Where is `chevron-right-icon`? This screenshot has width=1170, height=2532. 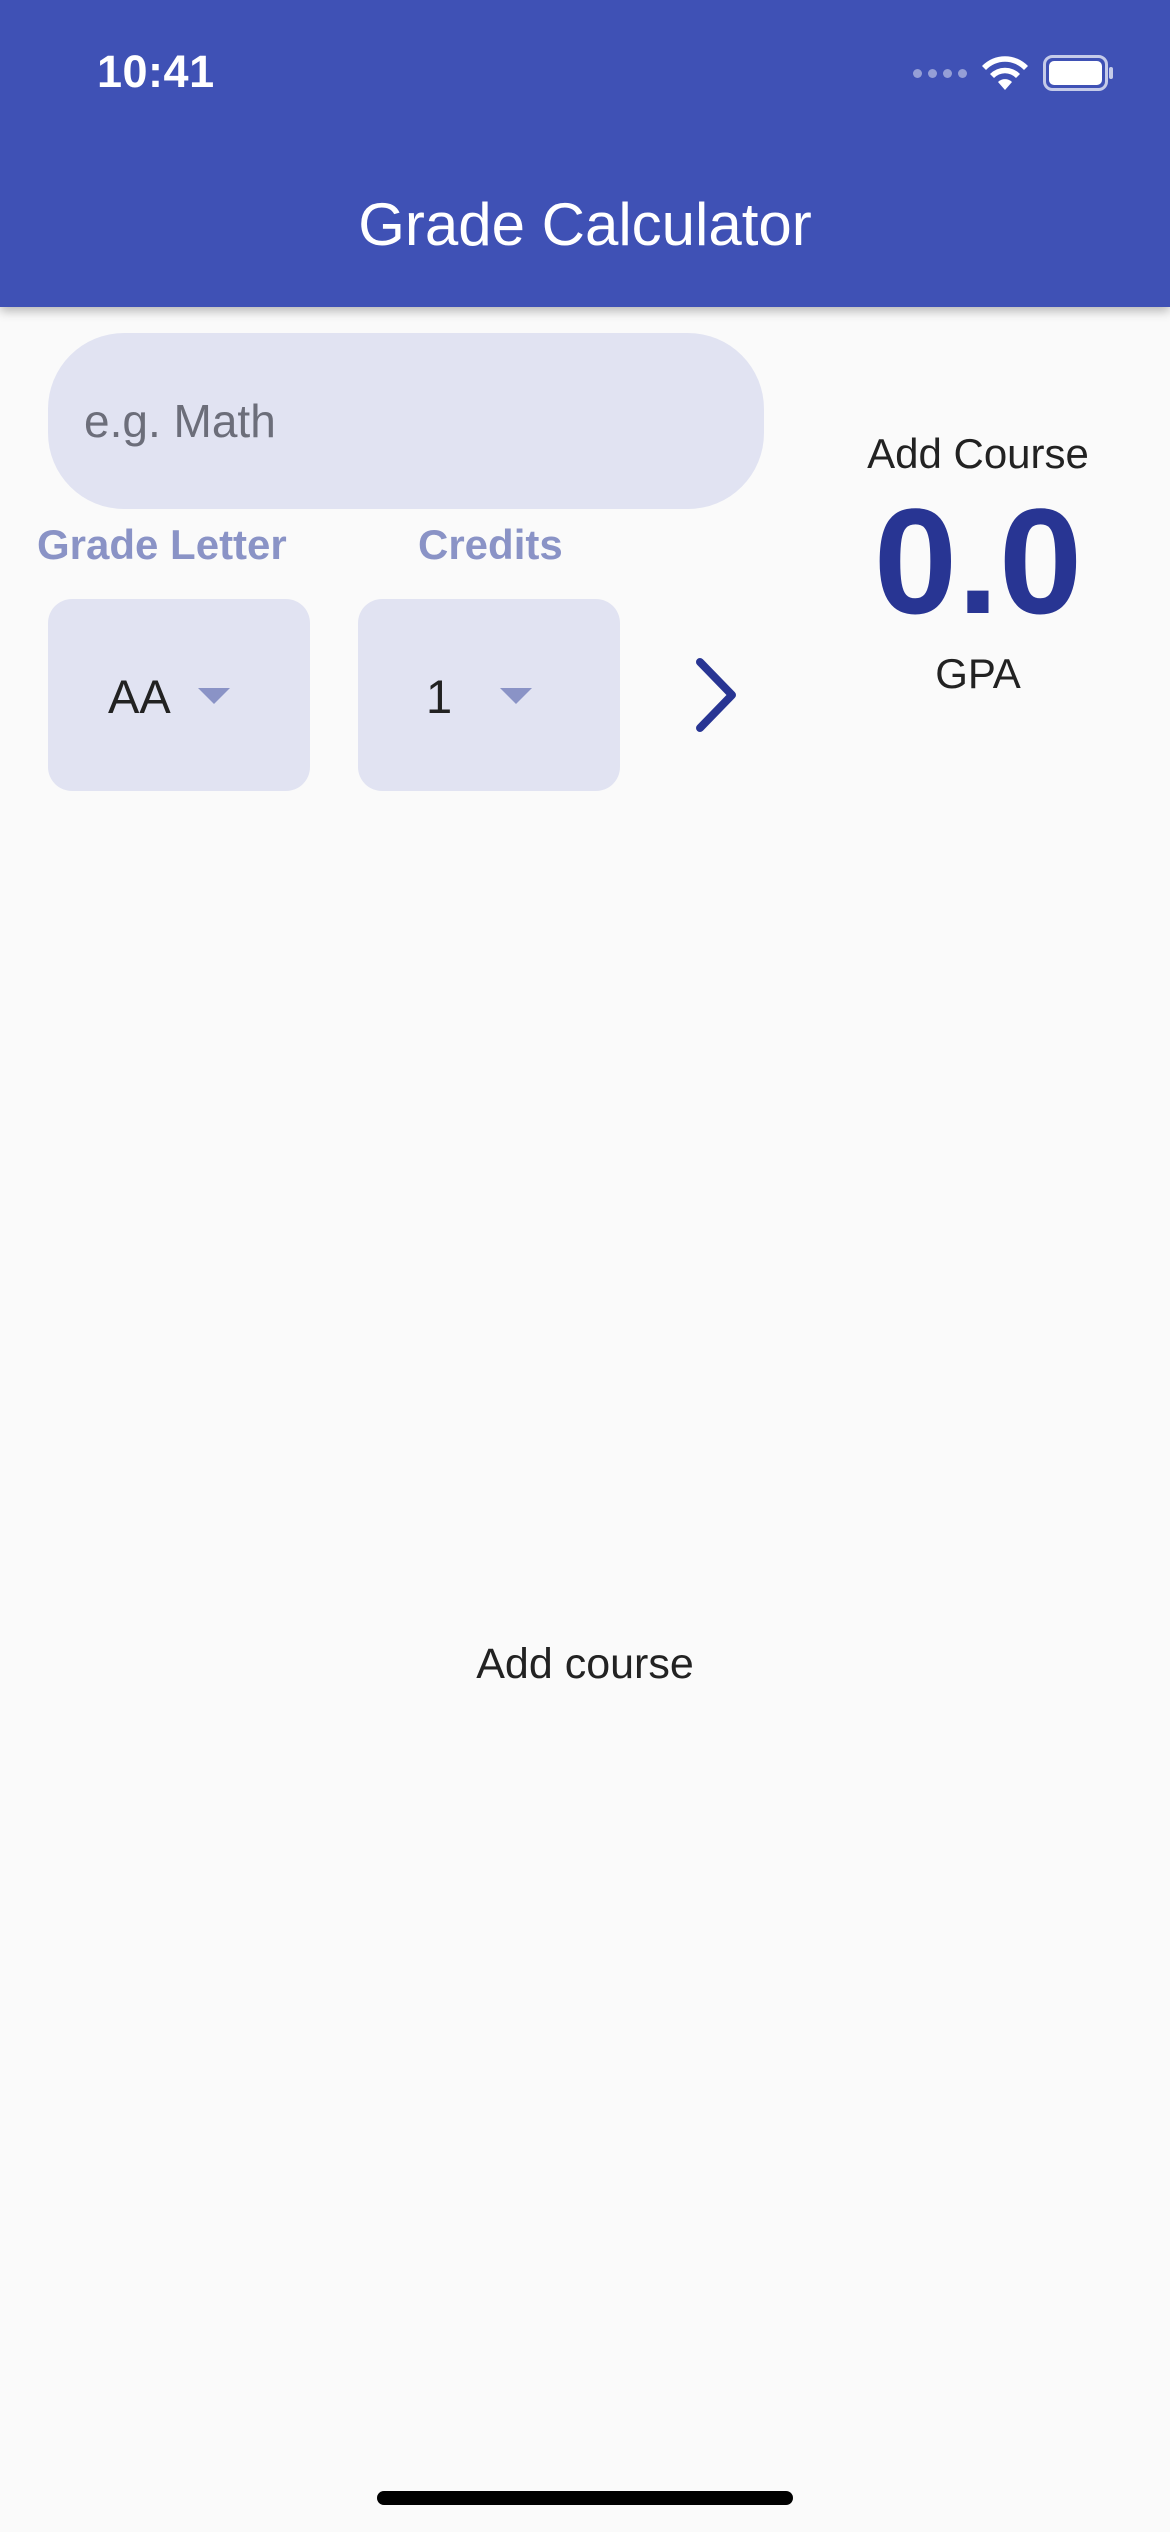 chevron-right-icon is located at coordinates (716, 695).